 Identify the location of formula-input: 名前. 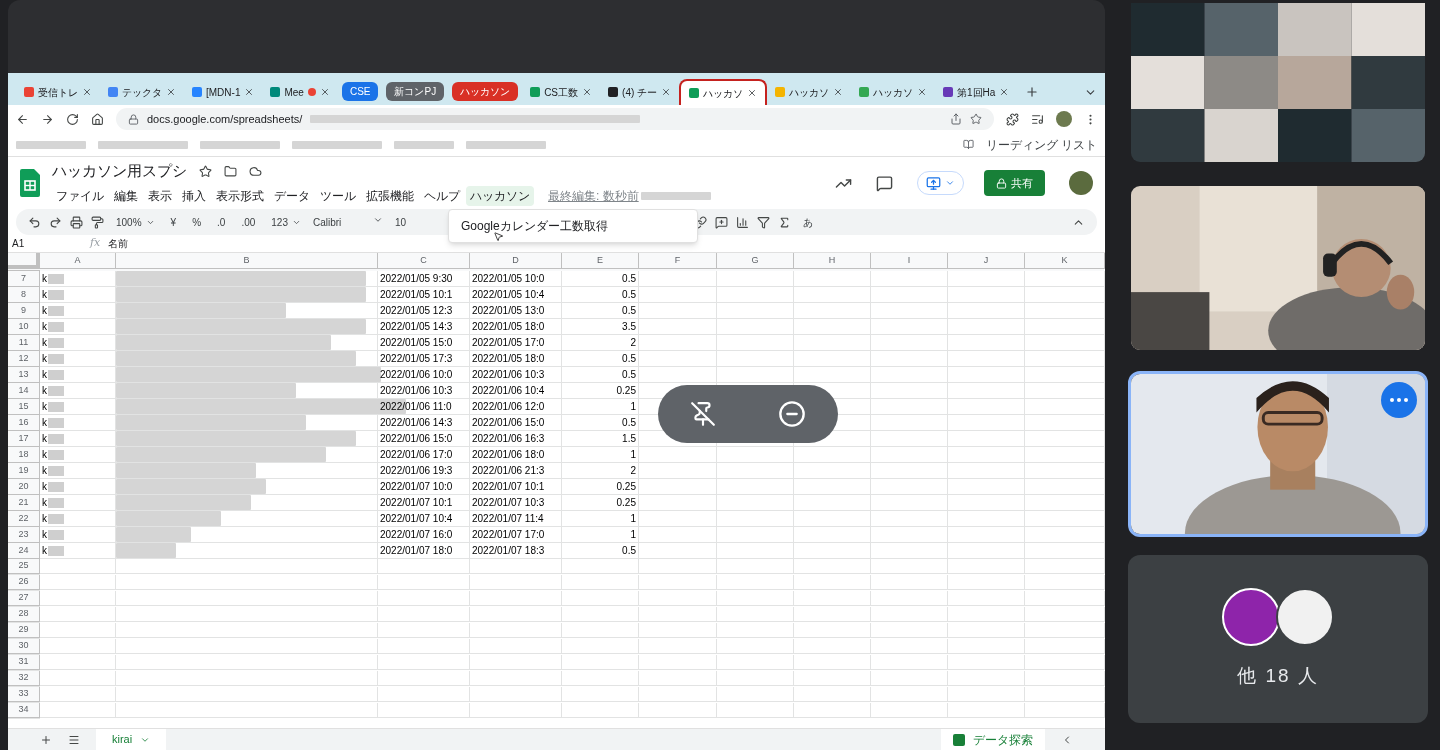
(604, 243).